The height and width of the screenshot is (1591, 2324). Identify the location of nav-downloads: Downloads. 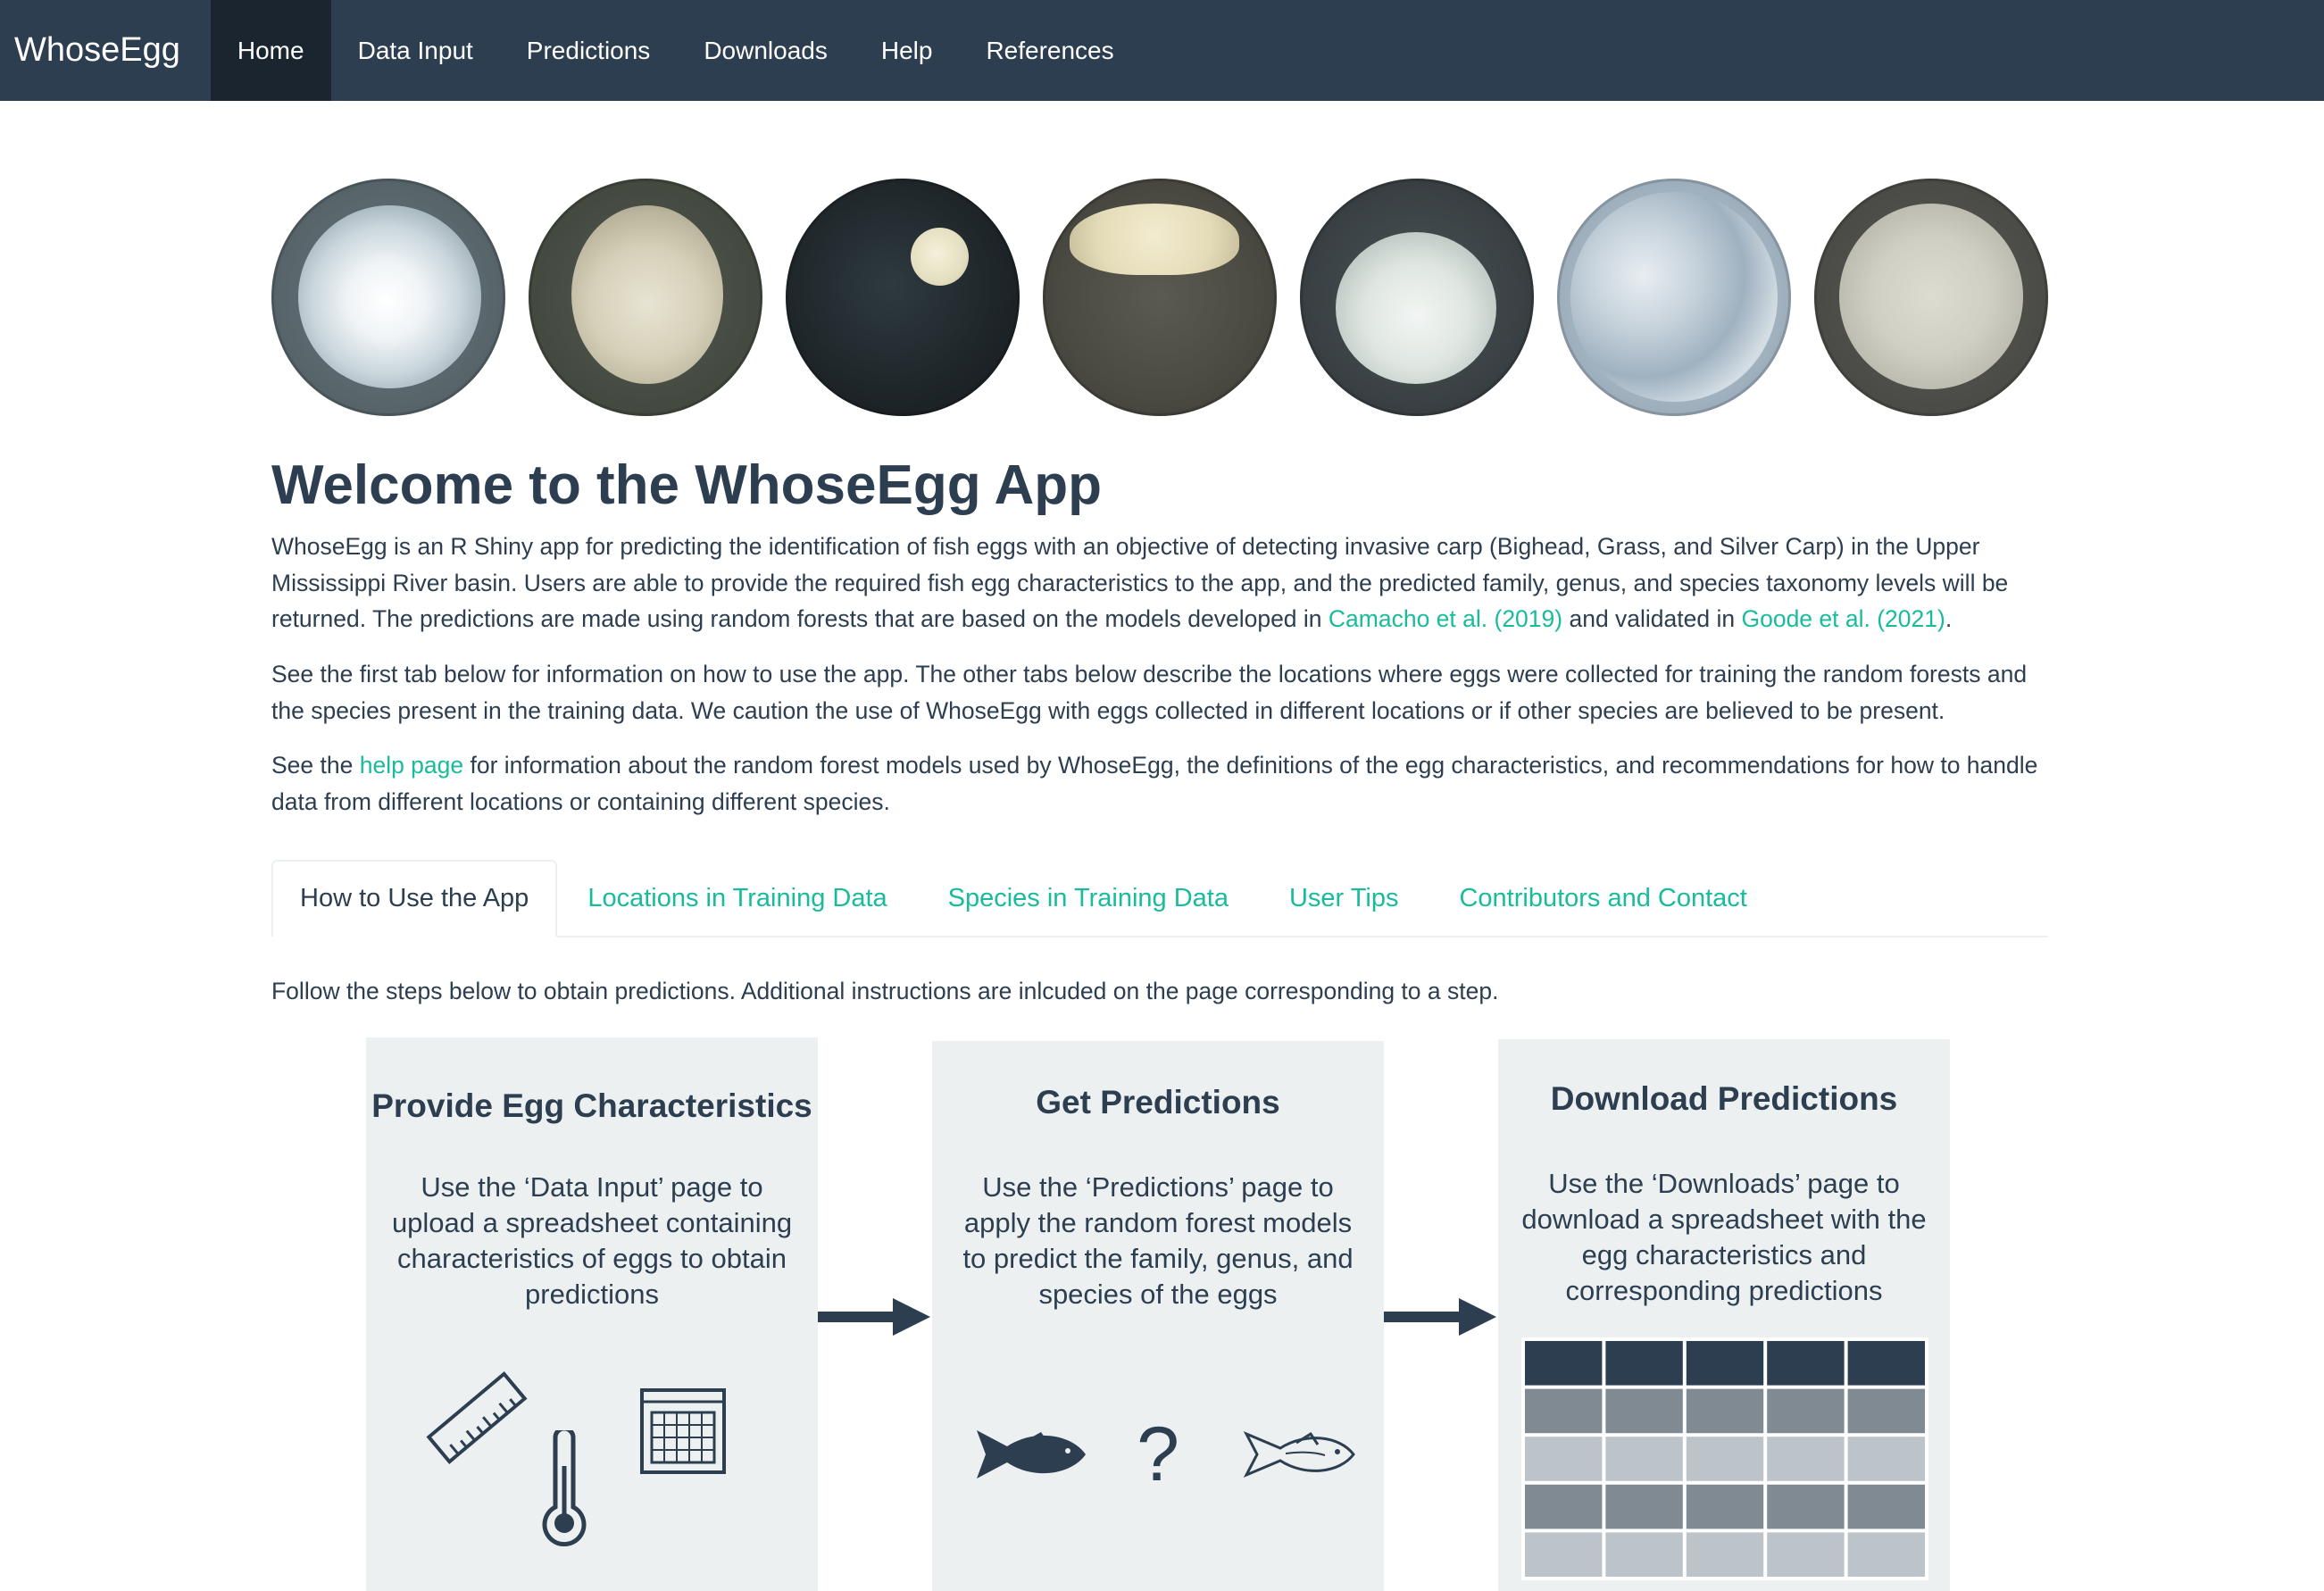
(765, 50).